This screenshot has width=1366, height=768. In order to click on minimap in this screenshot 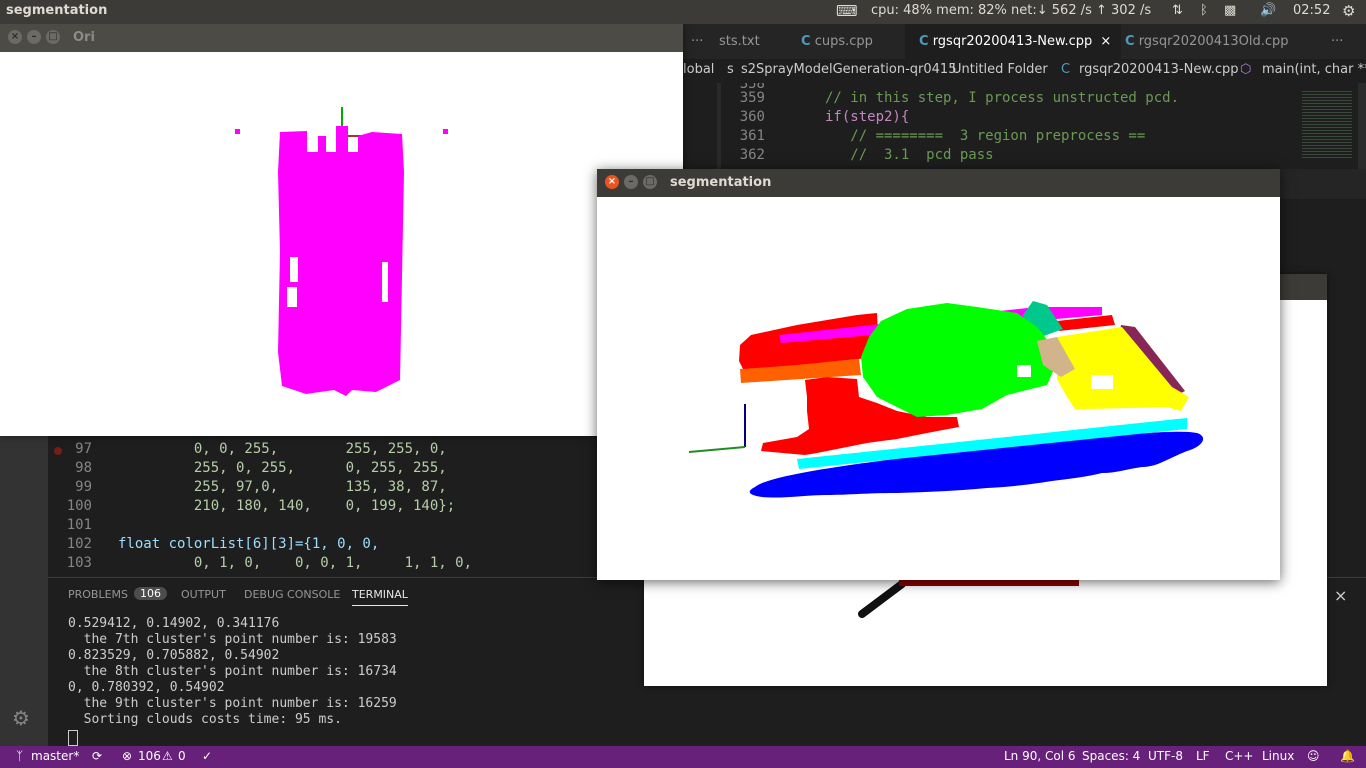, I will do `click(1327, 126)`.